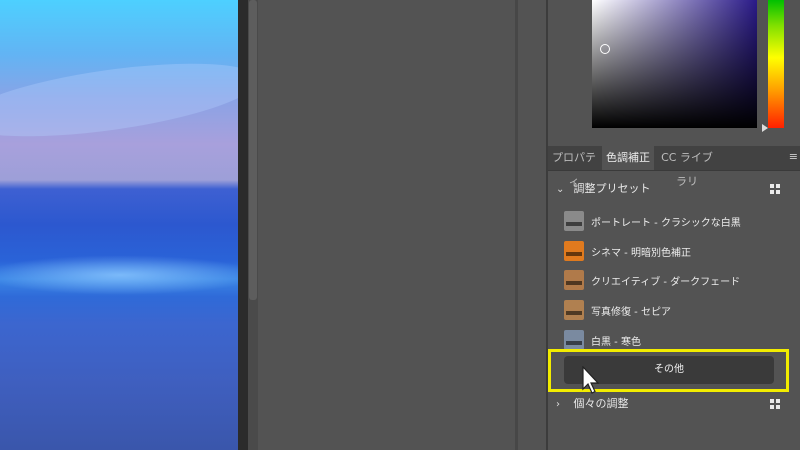  What do you see at coordinates (591, 380) in the screenshot?
I see `mouse-cursor-icon` at bounding box center [591, 380].